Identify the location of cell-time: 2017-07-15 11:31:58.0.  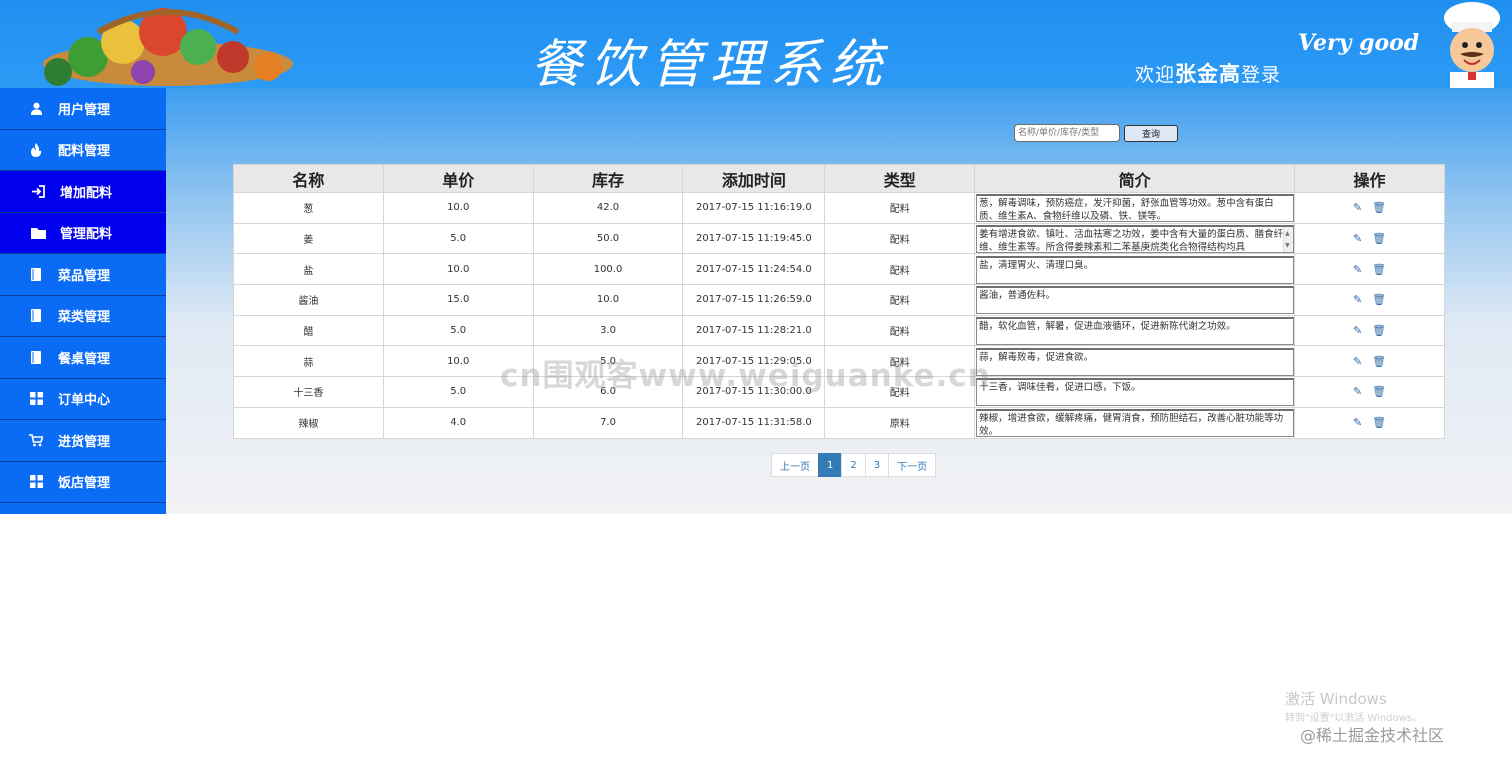
(754, 422).